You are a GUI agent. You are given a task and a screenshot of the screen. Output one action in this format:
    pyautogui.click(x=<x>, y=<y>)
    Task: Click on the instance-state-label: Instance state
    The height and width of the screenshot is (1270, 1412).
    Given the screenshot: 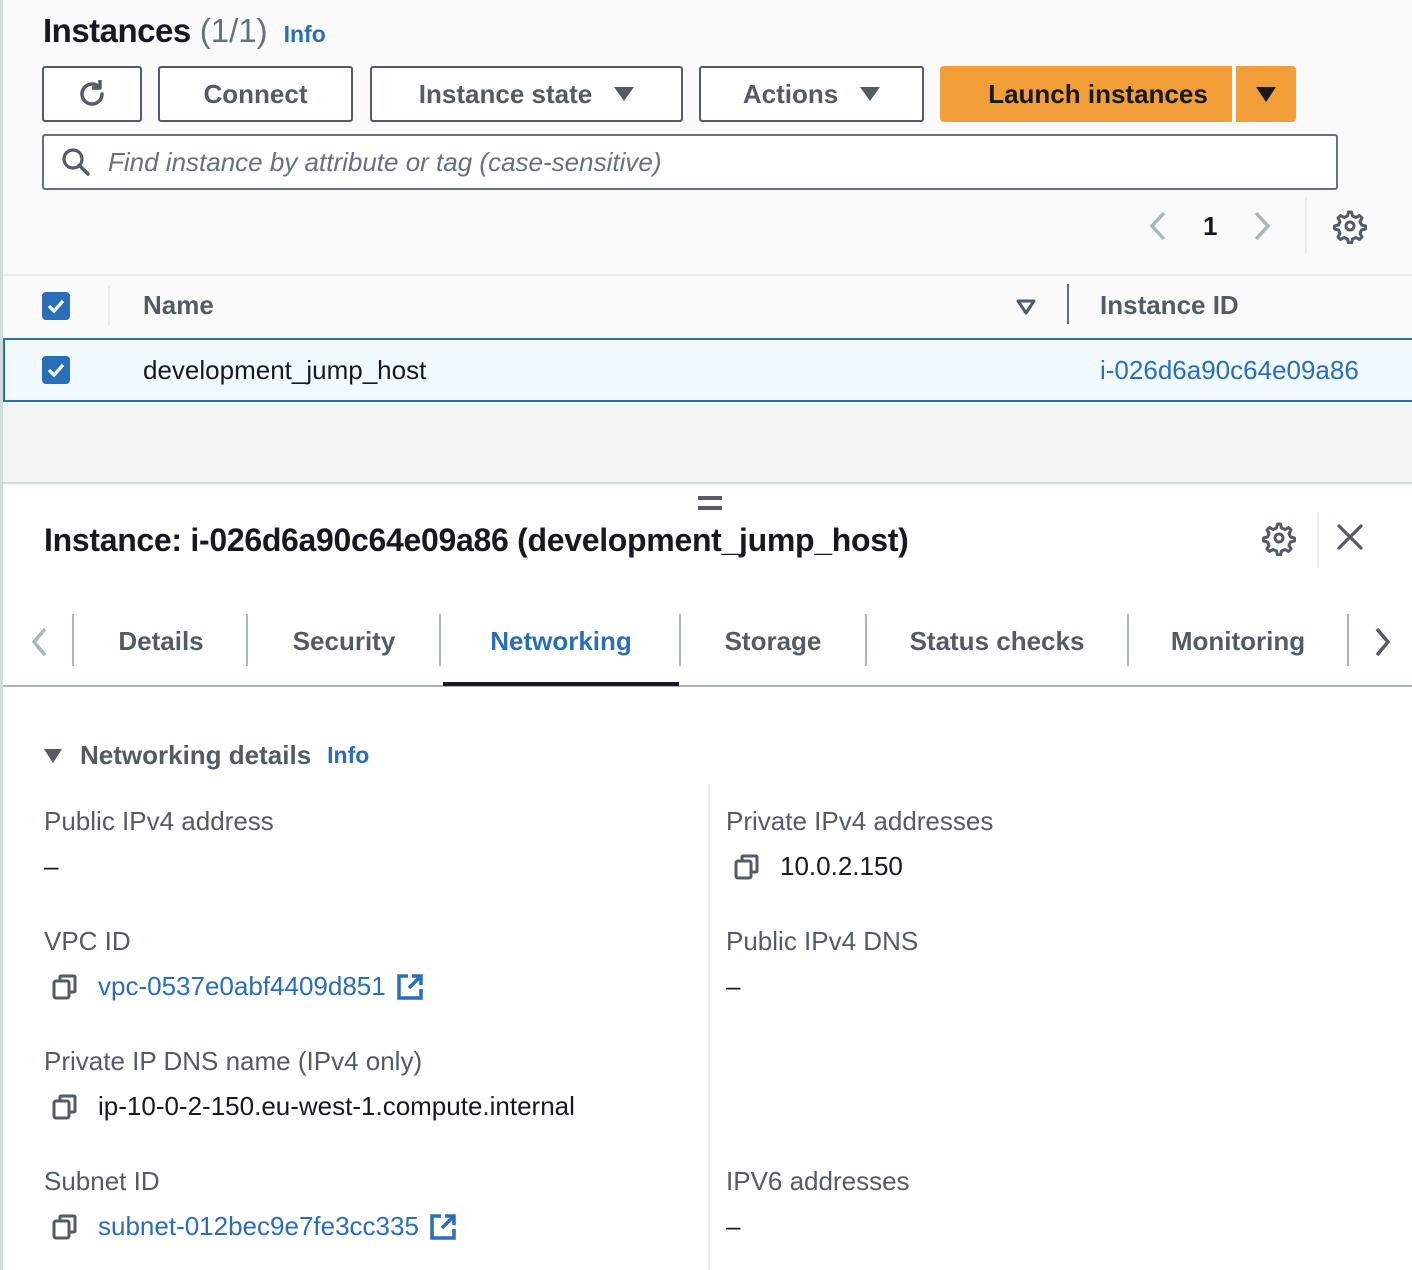 What is the action you would take?
    pyautogui.click(x=505, y=93)
    